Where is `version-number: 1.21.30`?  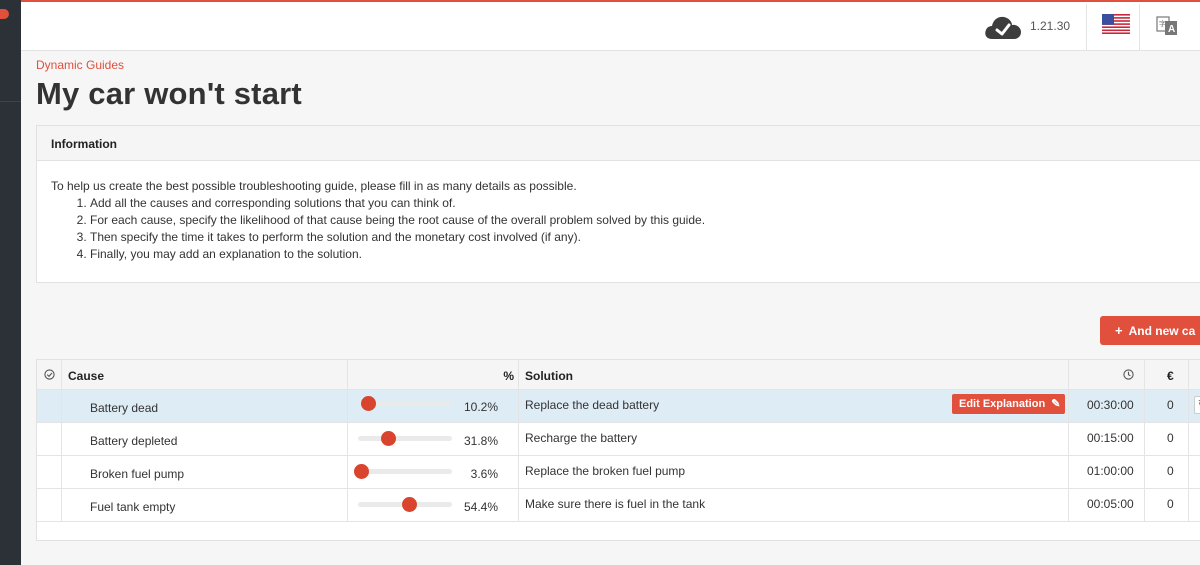 version-number: 1.21.30 is located at coordinates (1050, 26).